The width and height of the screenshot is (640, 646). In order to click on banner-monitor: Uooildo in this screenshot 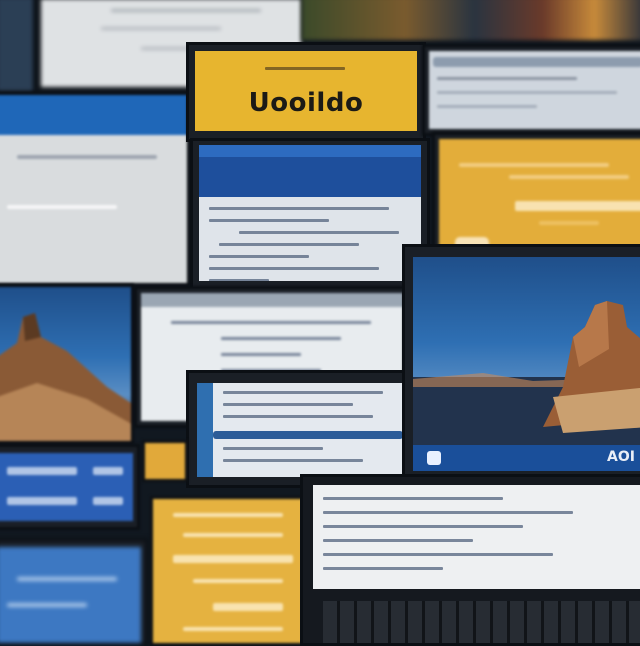, I will do `click(306, 92)`.